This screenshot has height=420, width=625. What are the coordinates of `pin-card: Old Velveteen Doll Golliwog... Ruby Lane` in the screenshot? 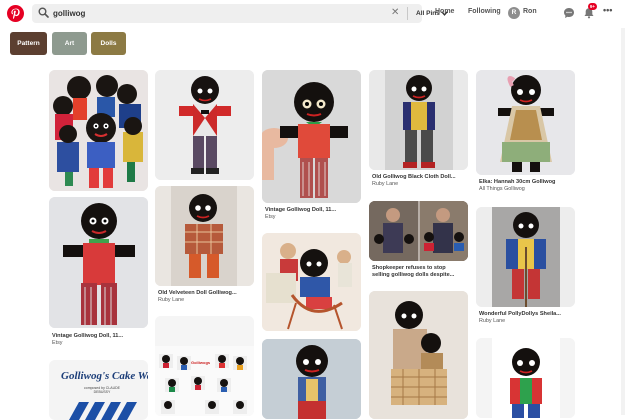 It's located at (204, 246).